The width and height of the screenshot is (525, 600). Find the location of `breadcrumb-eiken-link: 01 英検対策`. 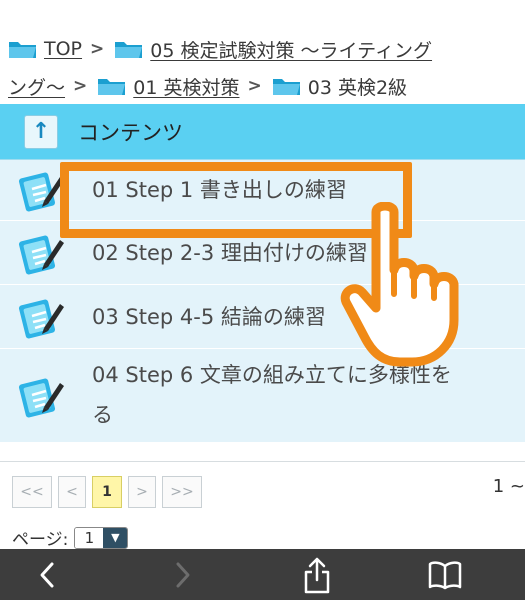

breadcrumb-eiken-link: 01 英検対策 is located at coordinates (186, 86).